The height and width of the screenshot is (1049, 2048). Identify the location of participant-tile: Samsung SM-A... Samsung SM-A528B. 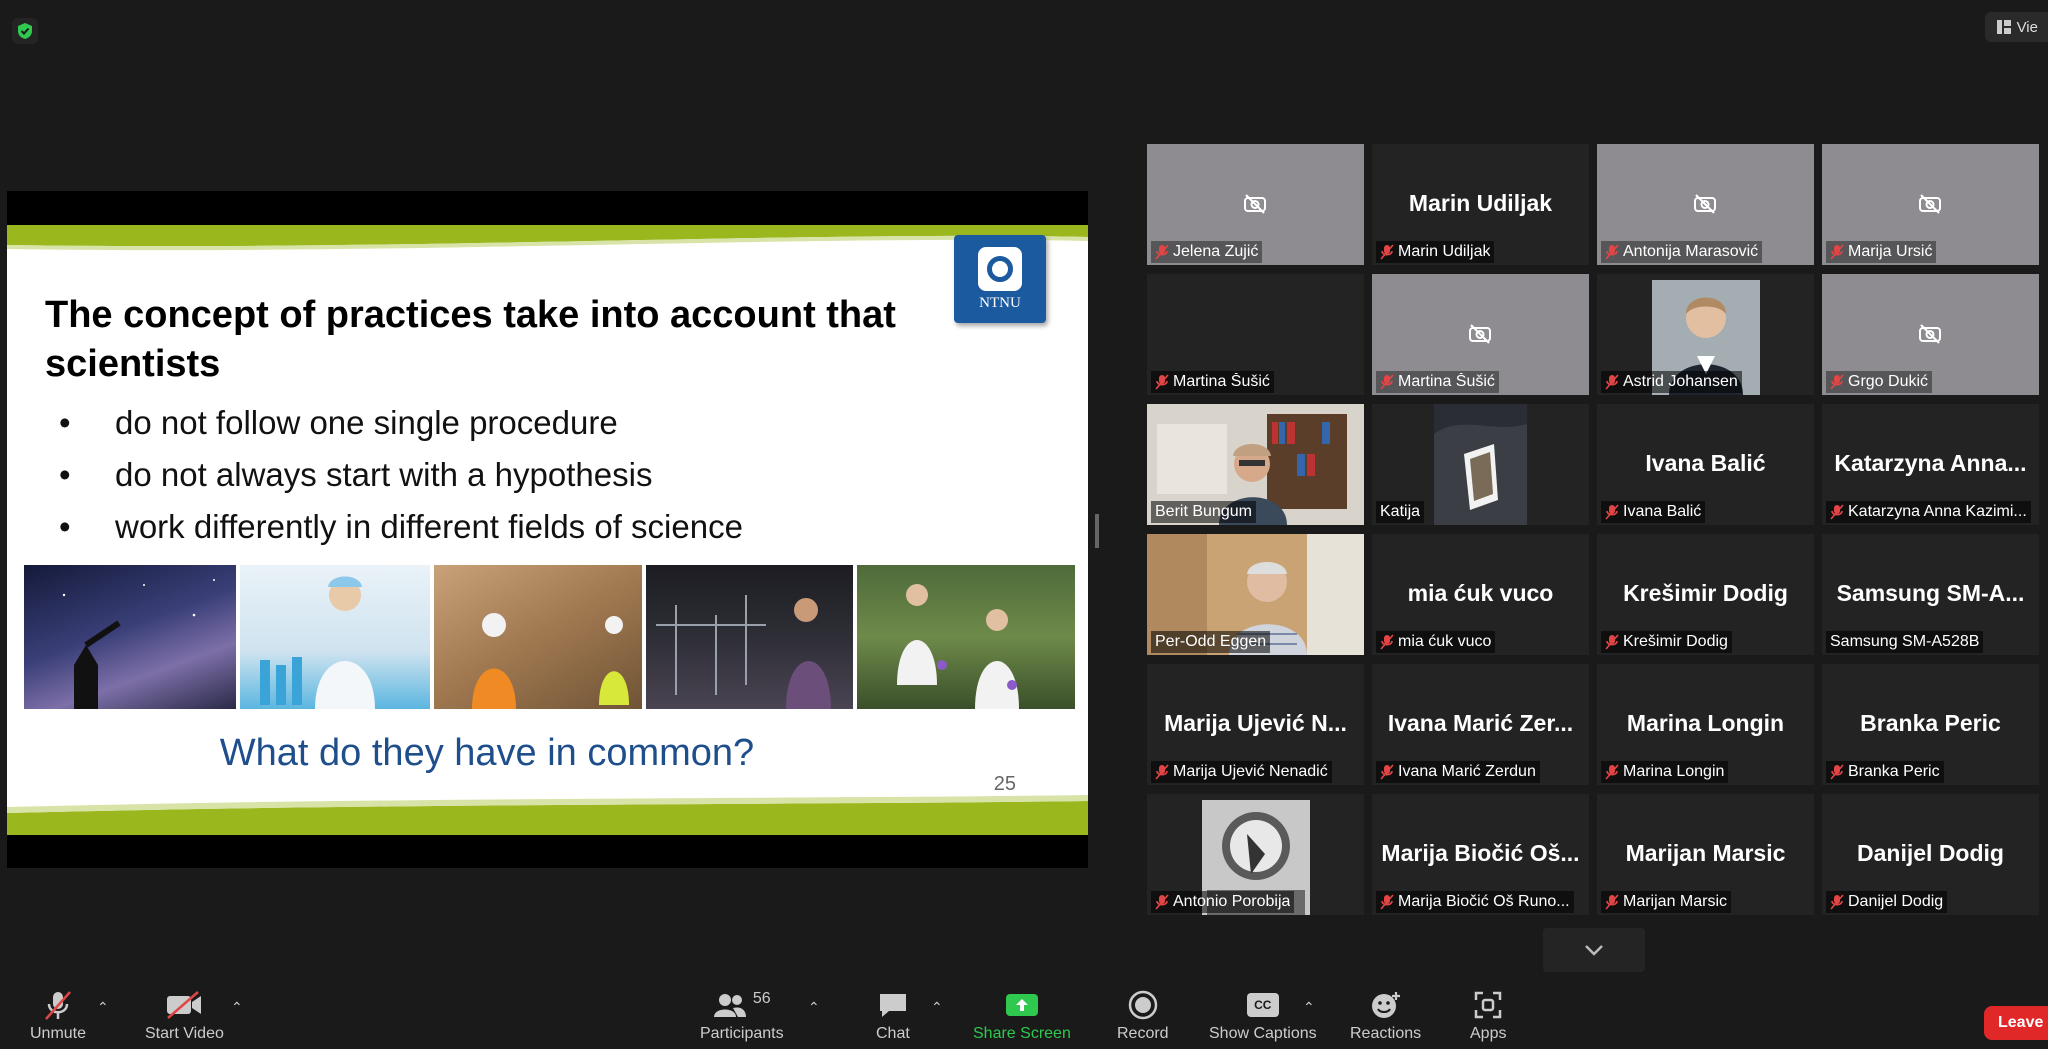
(1930, 594).